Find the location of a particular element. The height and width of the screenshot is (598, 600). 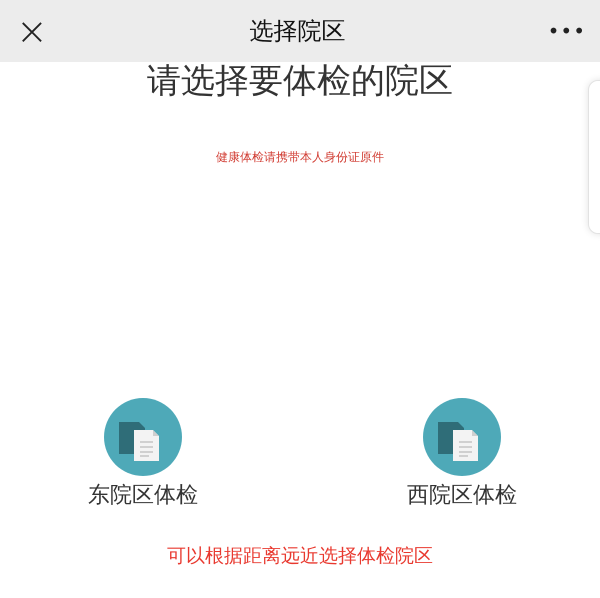

hint-text: 可以根据距离远近选择体检院区 is located at coordinates (300, 556).